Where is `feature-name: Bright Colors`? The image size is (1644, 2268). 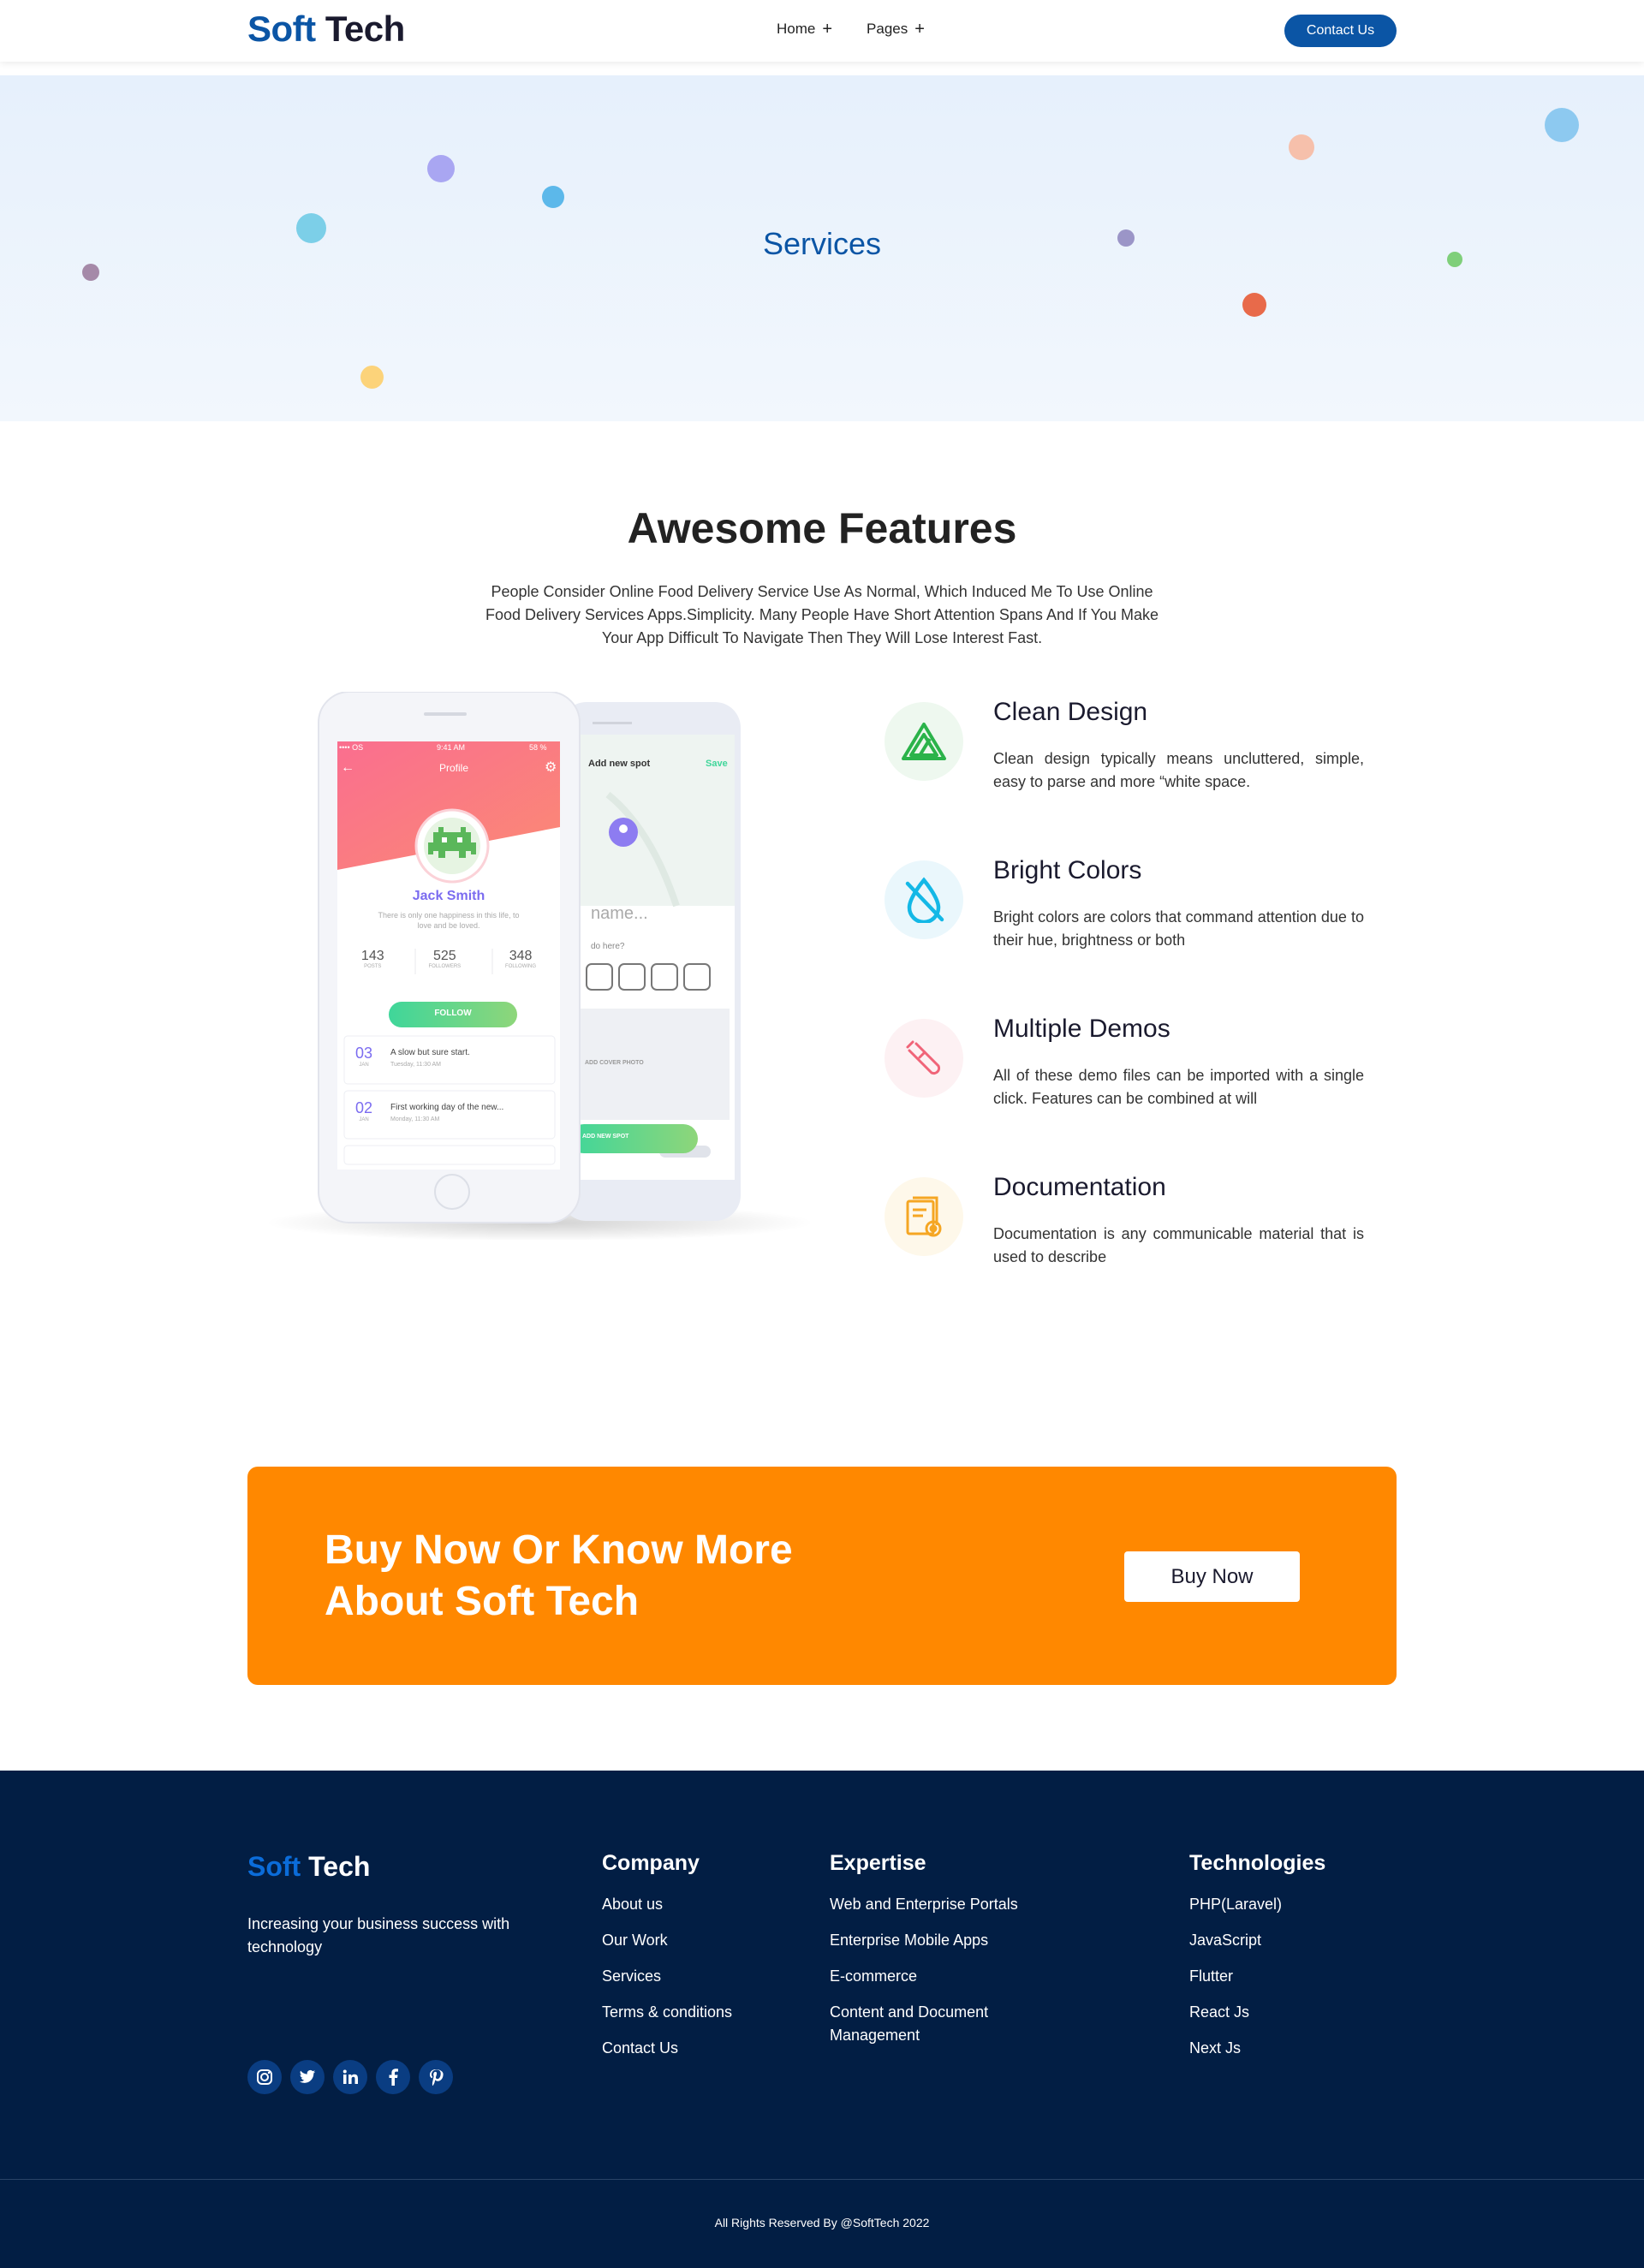 feature-name: Bright Colors is located at coordinates (1067, 870).